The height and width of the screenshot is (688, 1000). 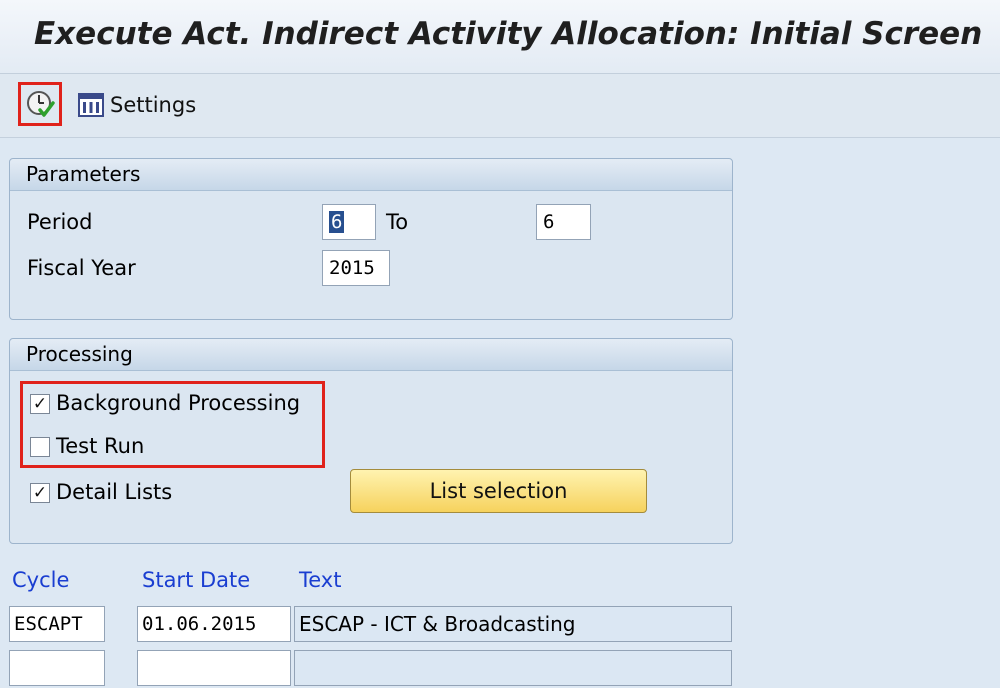 I want to click on execute-clock-check-icon, so click(x=41, y=104).